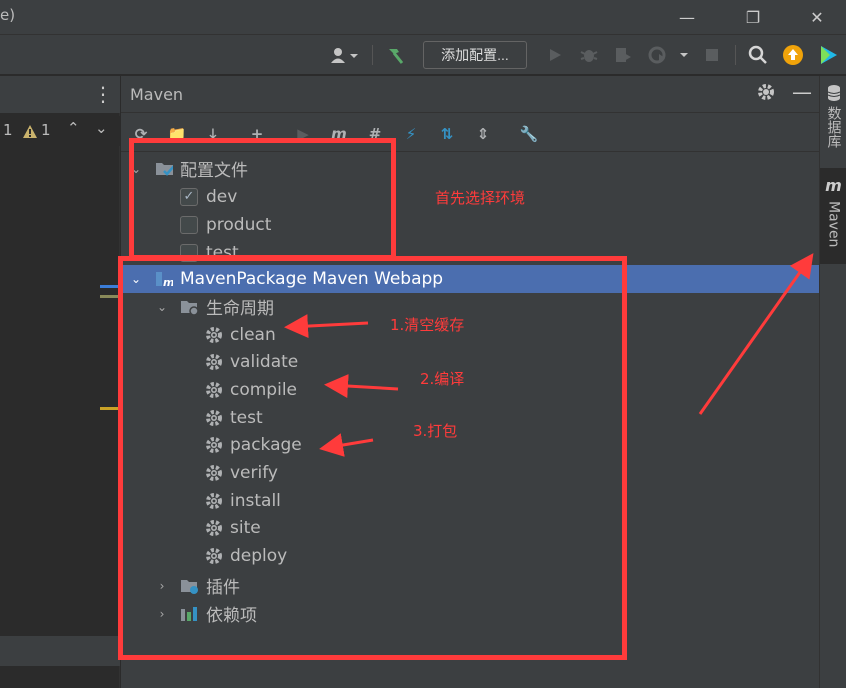 The width and height of the screenshot is (846, 688). I want to click on lightning-icon: ⚡, so click(411, 134).